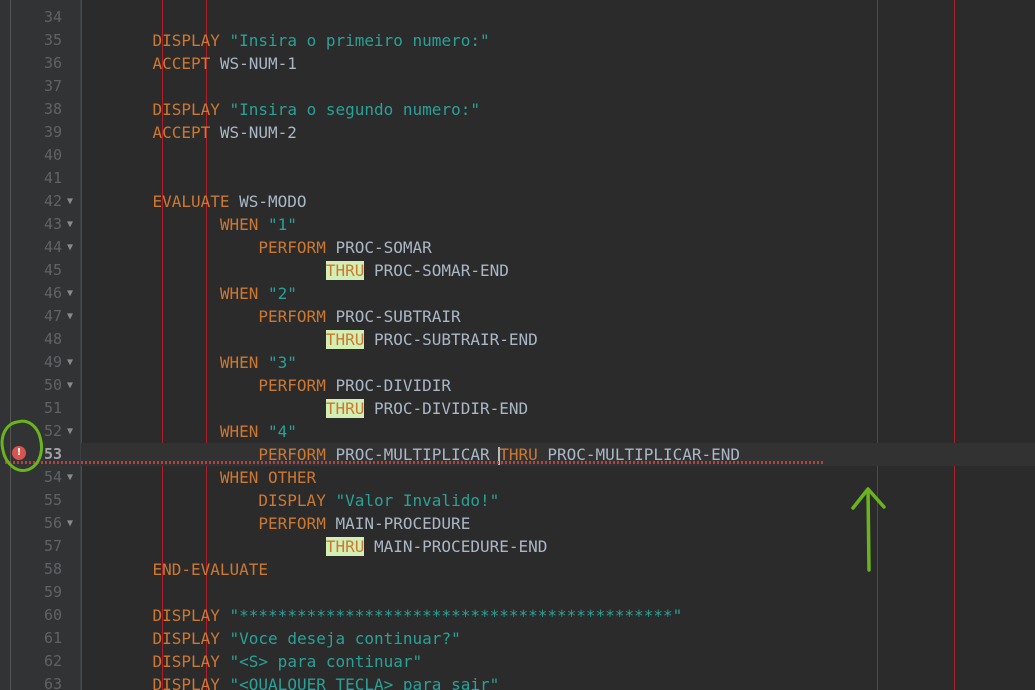  What do you see at coordinates (446, 408) in the screenshot?
I see `identifier-token: PROC-DIVIDIR-END` at bounding box center [446, 408].